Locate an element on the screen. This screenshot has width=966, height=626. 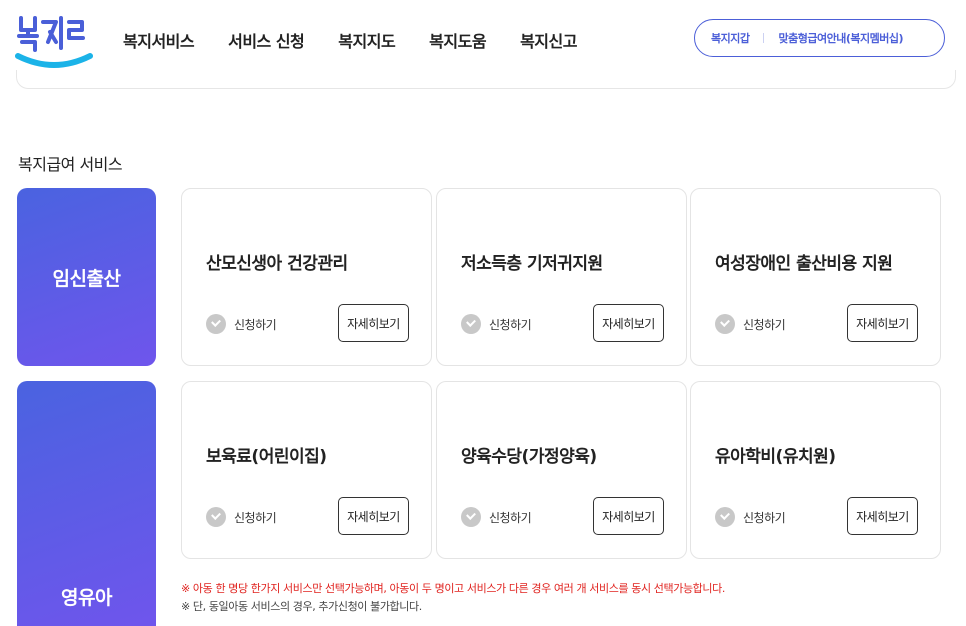
service-title: 저소득층 기저귀지원 is located at coordinates (532, 264).